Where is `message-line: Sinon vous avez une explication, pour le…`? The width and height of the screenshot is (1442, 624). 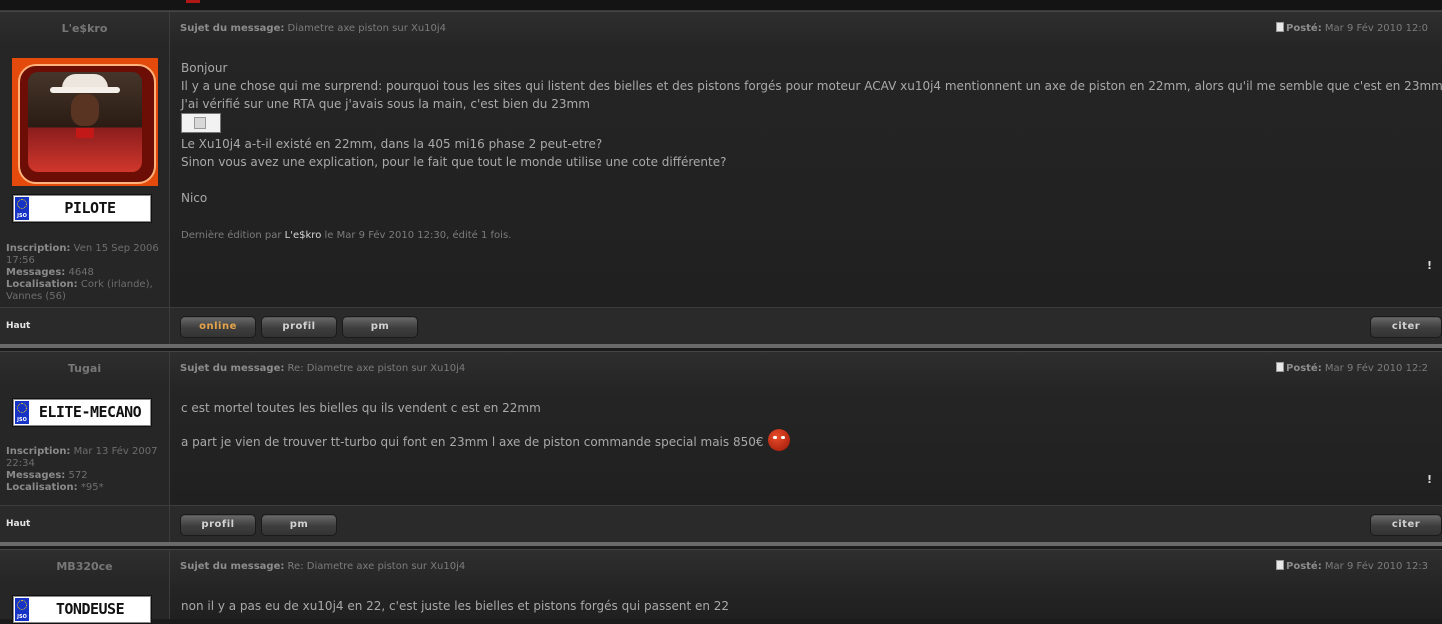
message-line: Sinon vous avez une explication, pour le… is located at coordinates (454, 162).